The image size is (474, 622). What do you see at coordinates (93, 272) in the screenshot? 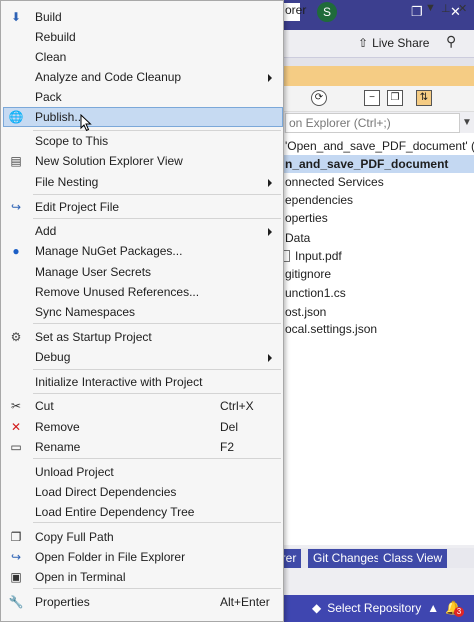
I see `menu-item-label: Manage User Secrets` at bounding box center [93, 272].